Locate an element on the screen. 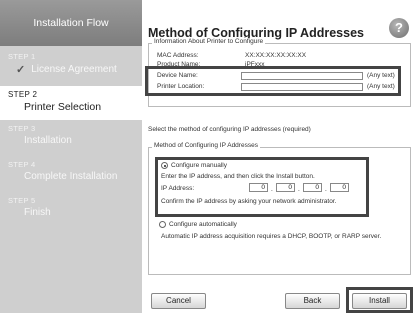 This screenshot has height=313, width=414. step-number: STEP 2 is located at coordinates (23, 94).